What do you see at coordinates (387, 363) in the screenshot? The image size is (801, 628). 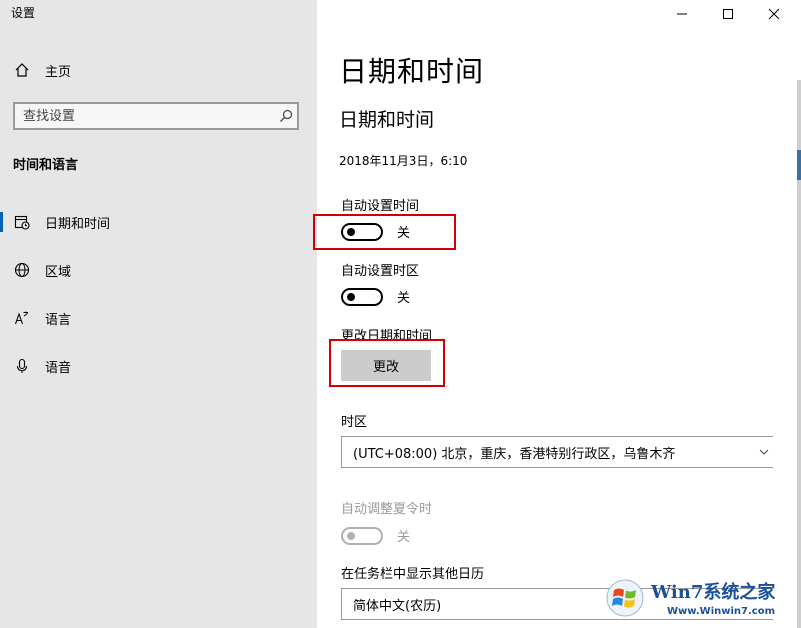 I see `highlight-box-change` at bounding box center [387, 363].